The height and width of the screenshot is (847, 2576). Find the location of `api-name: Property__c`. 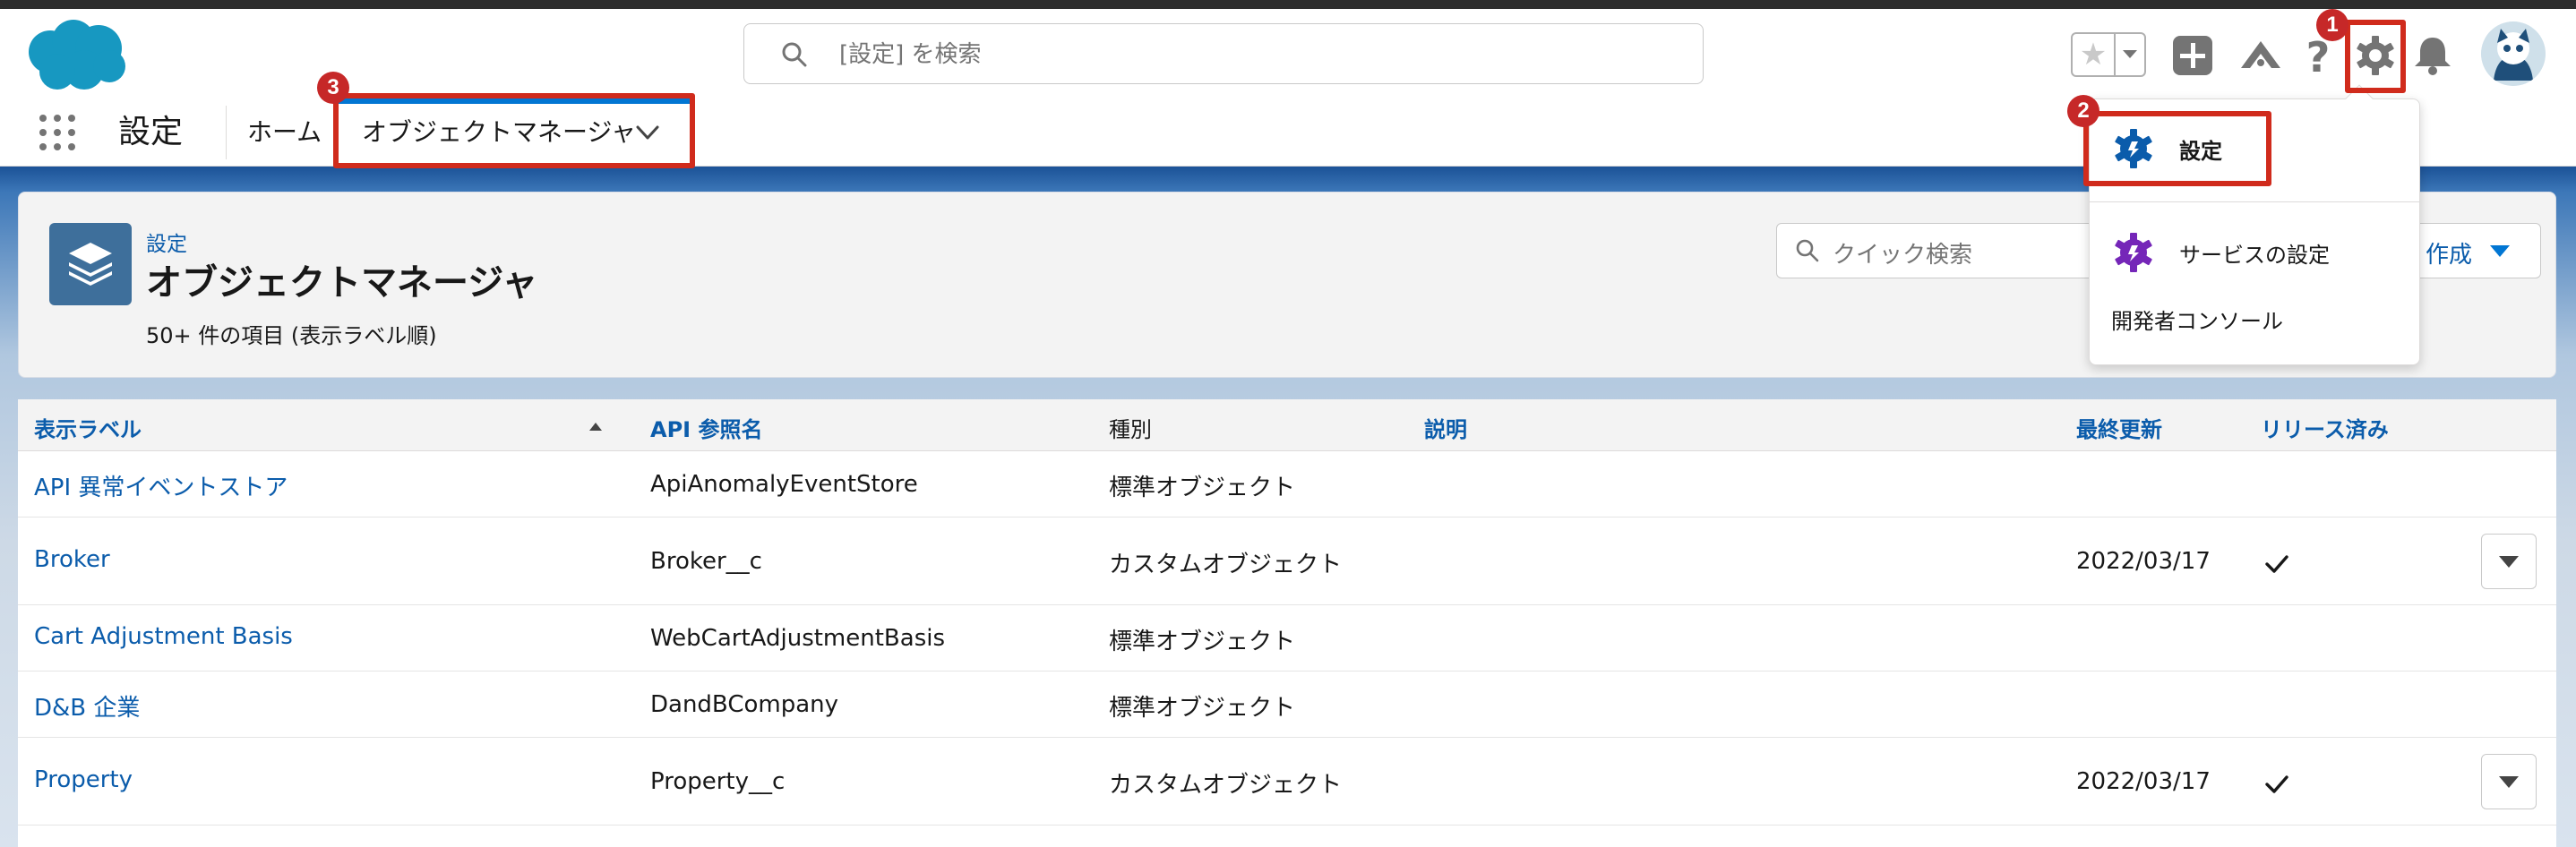

api-name: Property__c is located at coordinates (718, 781).